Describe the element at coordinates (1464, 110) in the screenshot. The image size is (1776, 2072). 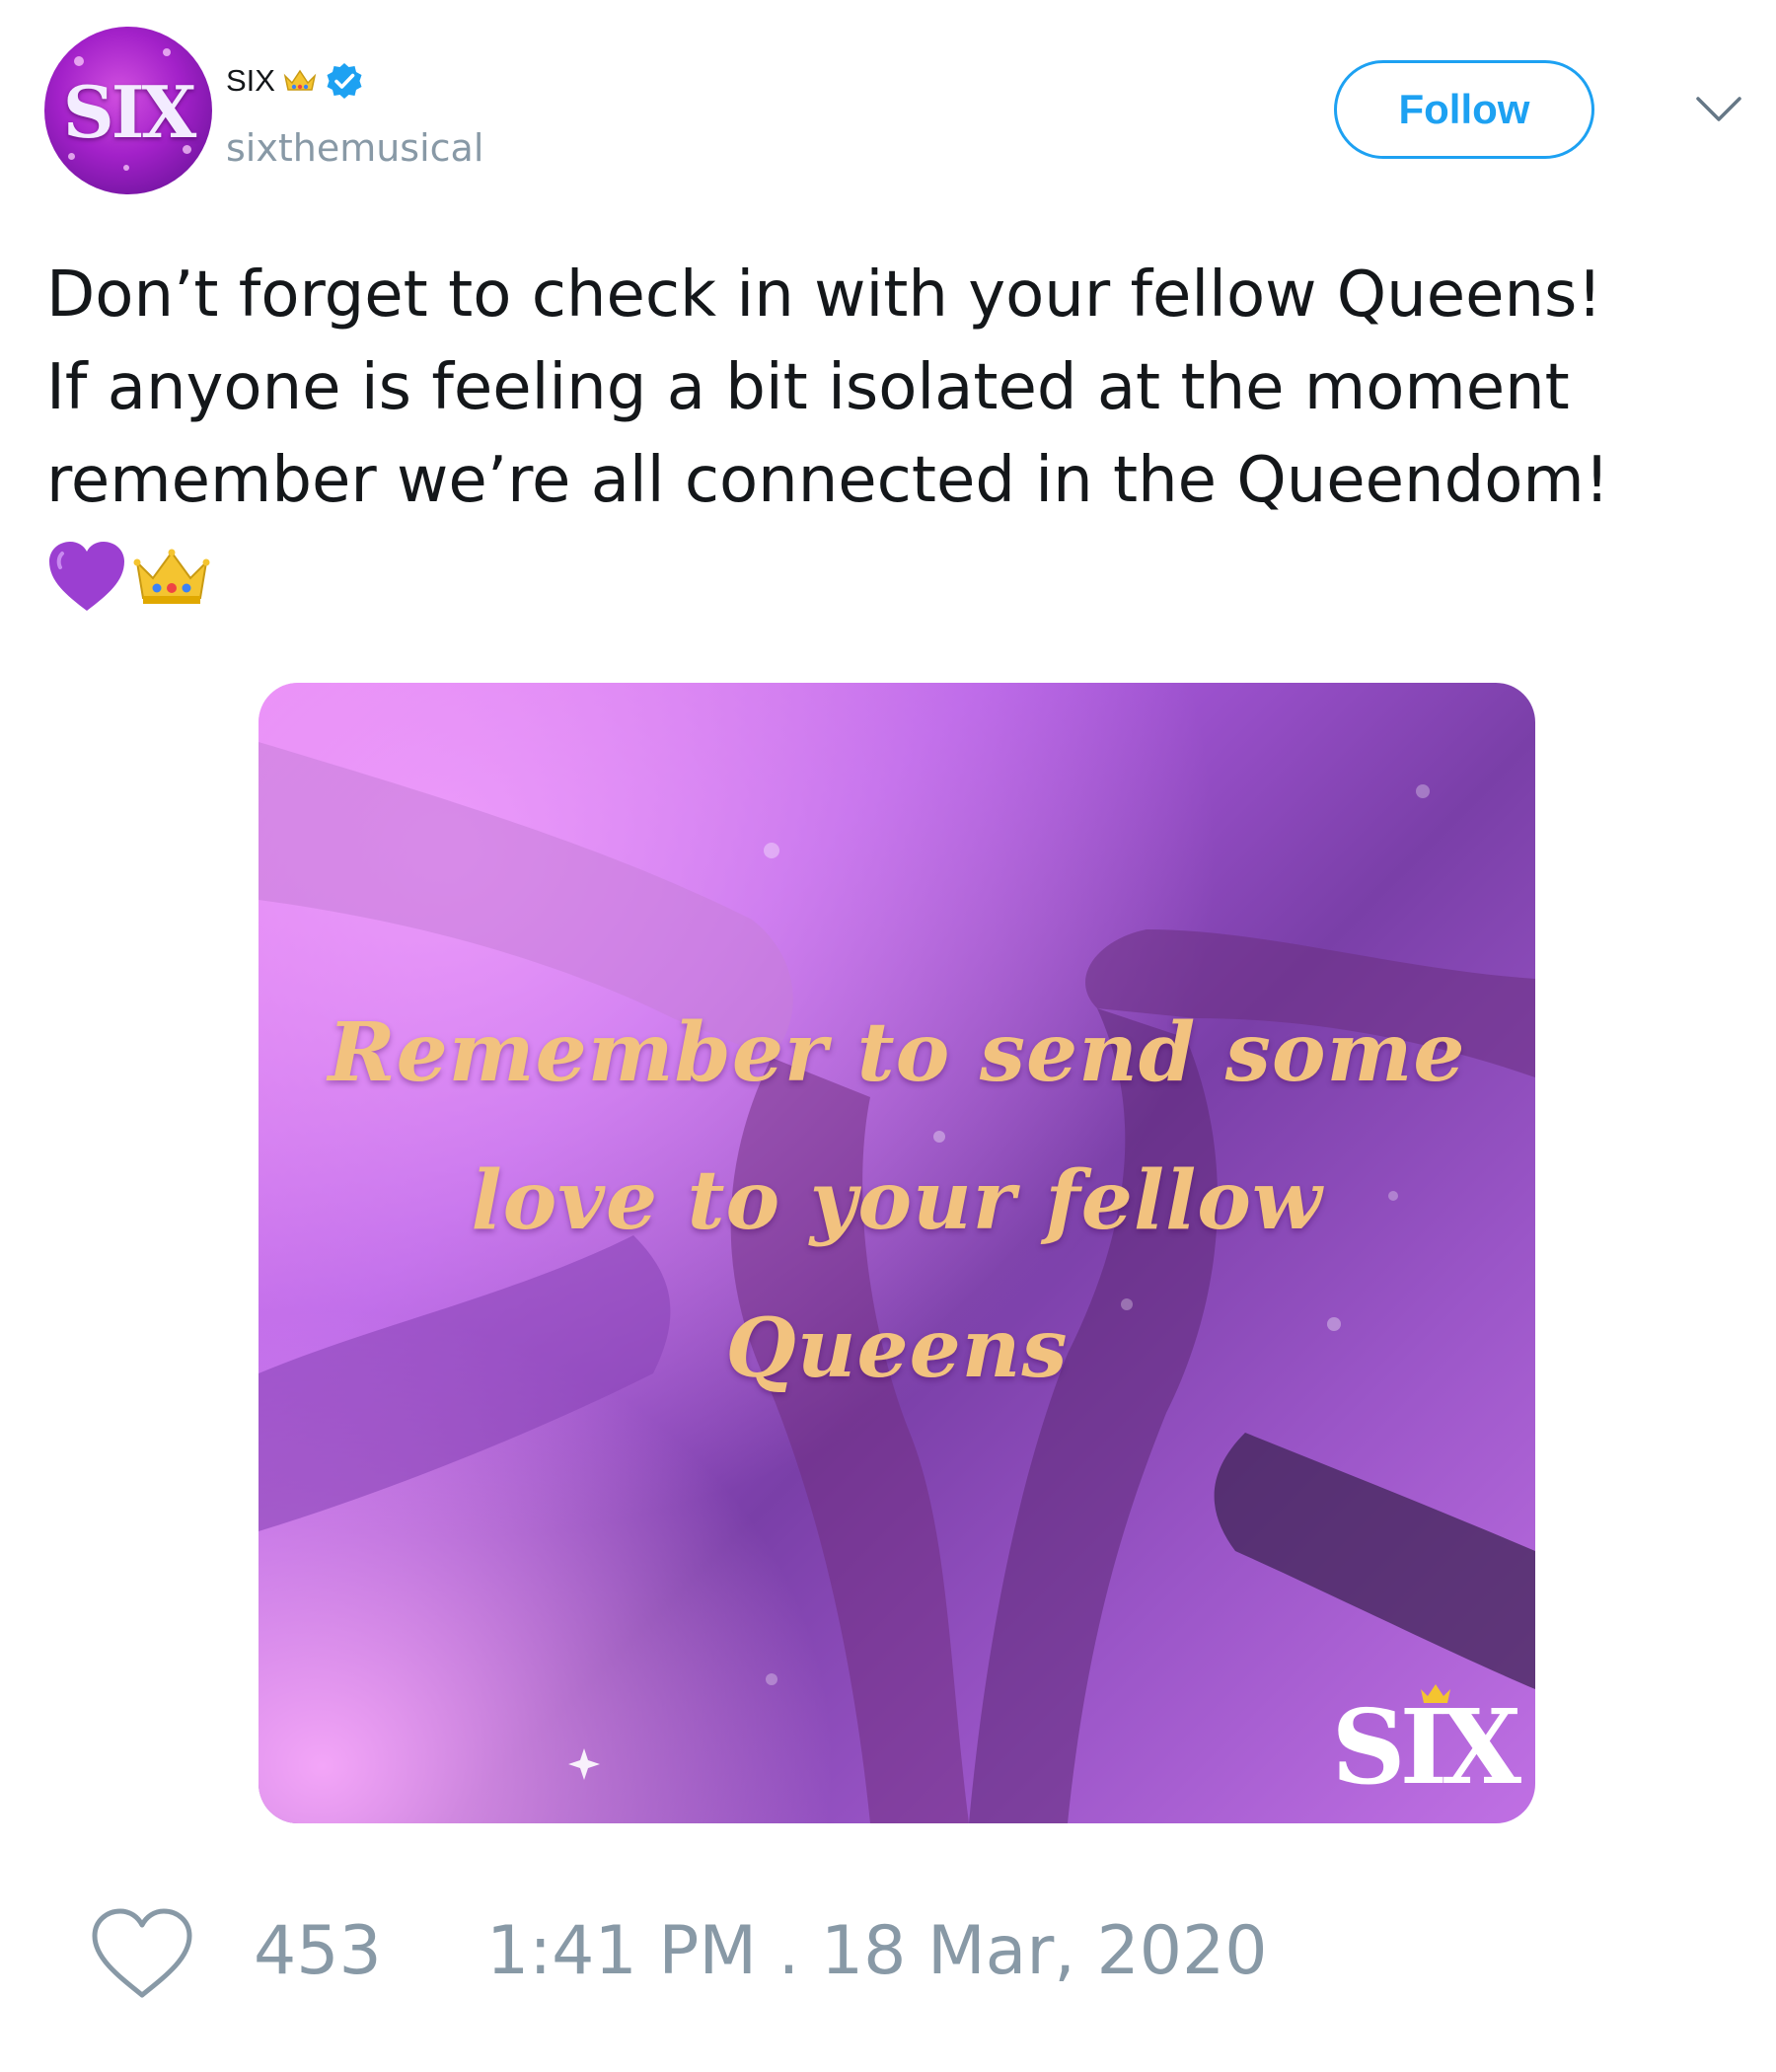
I see `follow-button: Follow` at that location.